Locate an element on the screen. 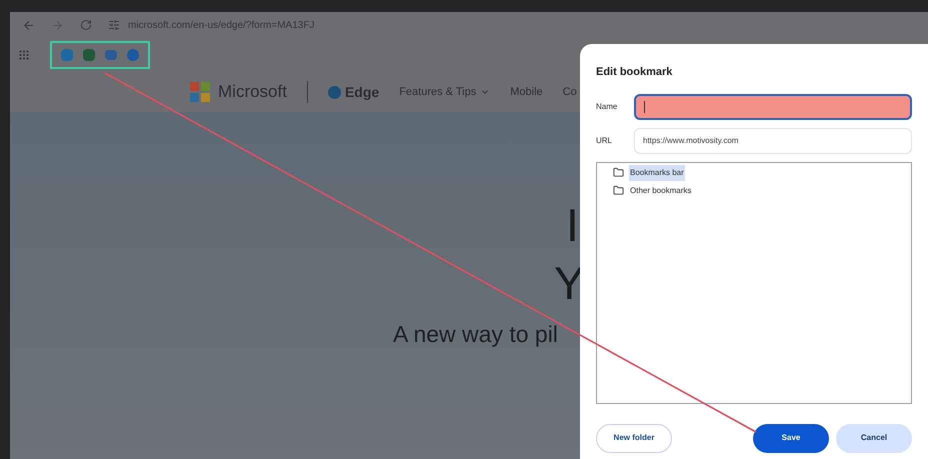 This screenshot has width=928, height=459. text-field: https://www.motivosity.com is located at coordinates (773, 141).